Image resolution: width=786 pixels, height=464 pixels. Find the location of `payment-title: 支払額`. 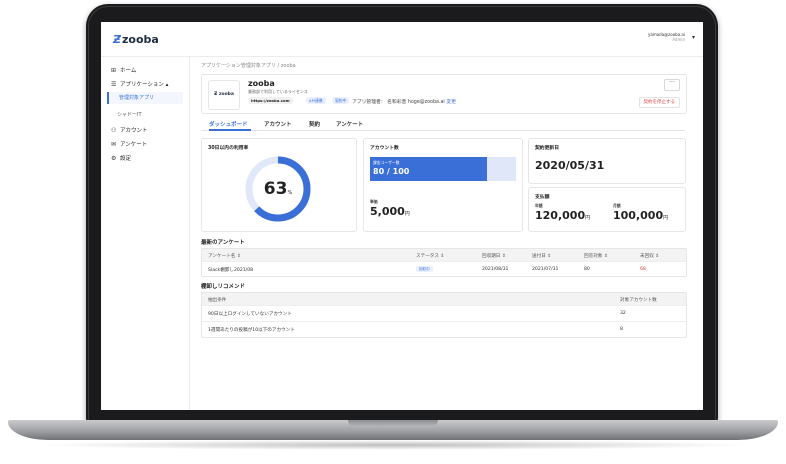

payment-title: 支払額 is located at coordinates (542, 197).